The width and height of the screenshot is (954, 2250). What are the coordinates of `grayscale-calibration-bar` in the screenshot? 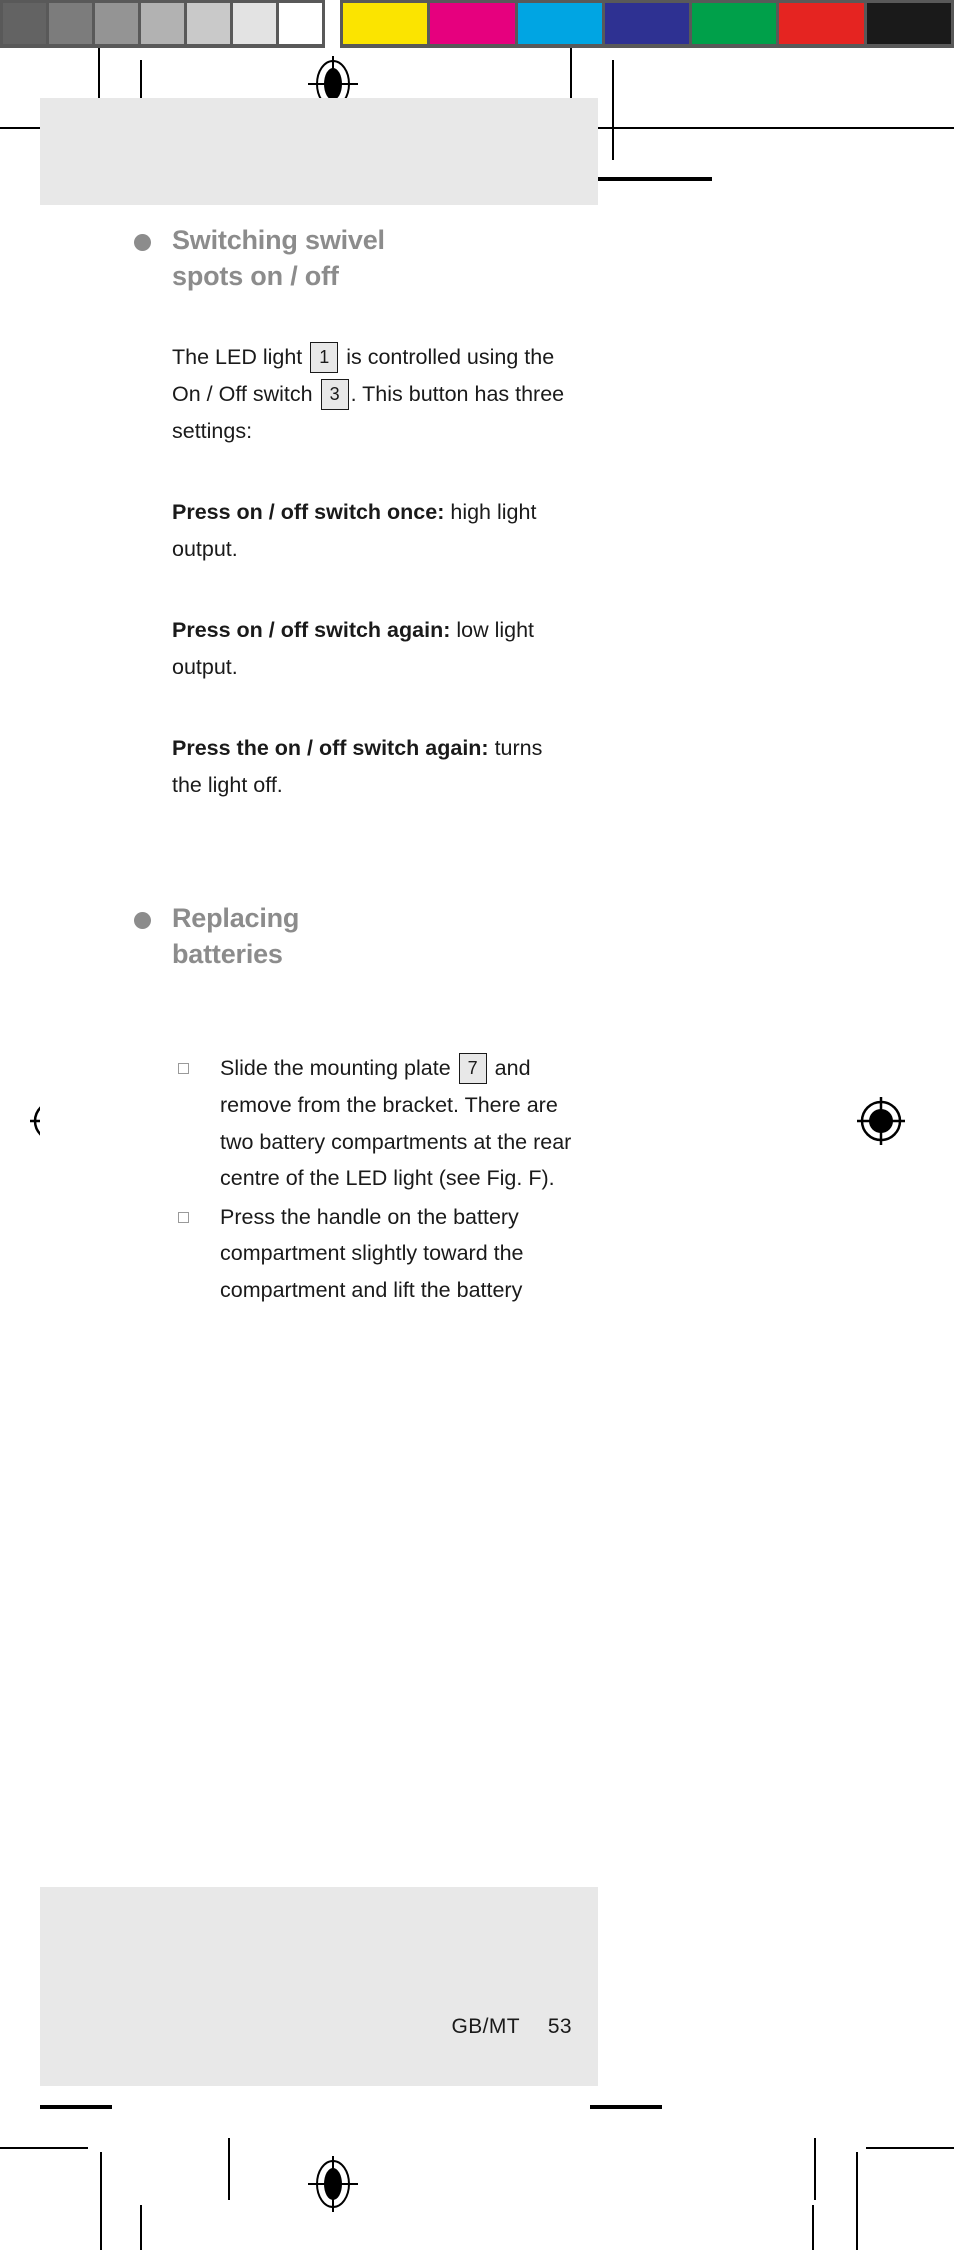 It's located at (162, 24).